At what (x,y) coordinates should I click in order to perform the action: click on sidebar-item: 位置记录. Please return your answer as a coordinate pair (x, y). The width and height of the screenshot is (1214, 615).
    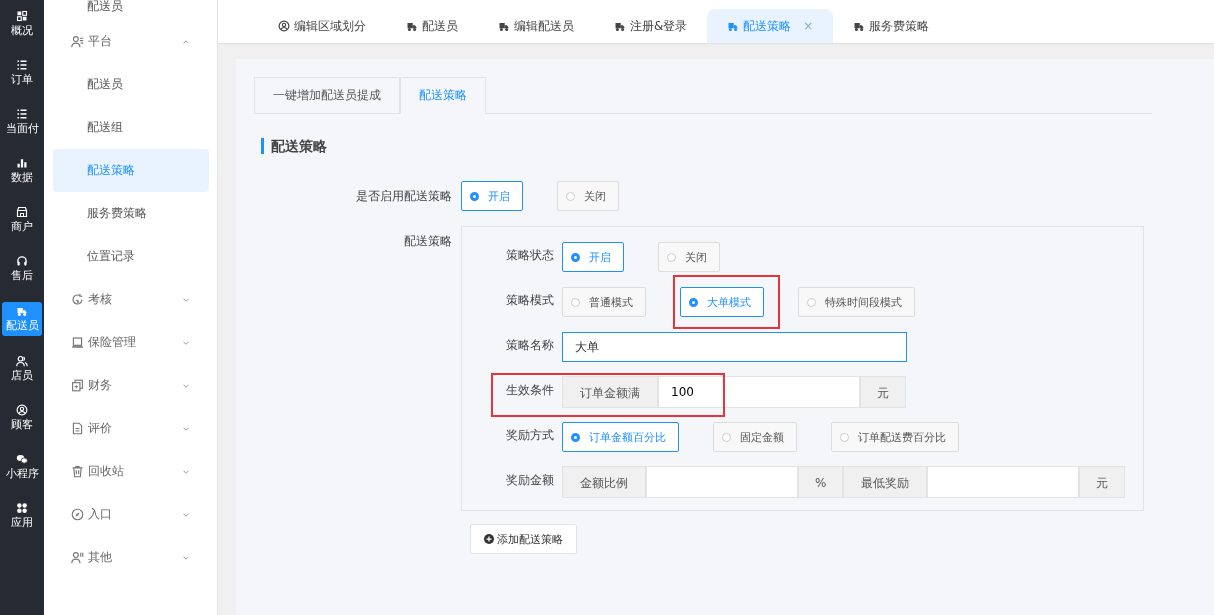
    Looking at the image, I should click on (131, 256).